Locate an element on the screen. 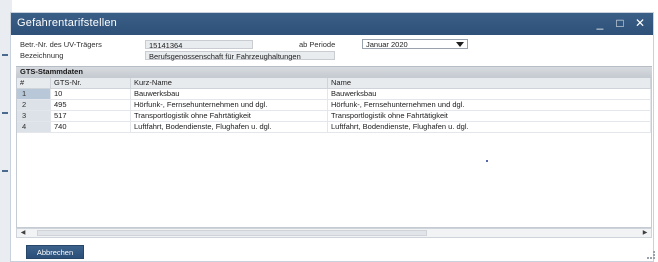 The width and height of the screenshot is (658, 262). kurz-name-cell: Transportlogistik ohne Fahrtätigkeit is located at coordinates (229, 116).